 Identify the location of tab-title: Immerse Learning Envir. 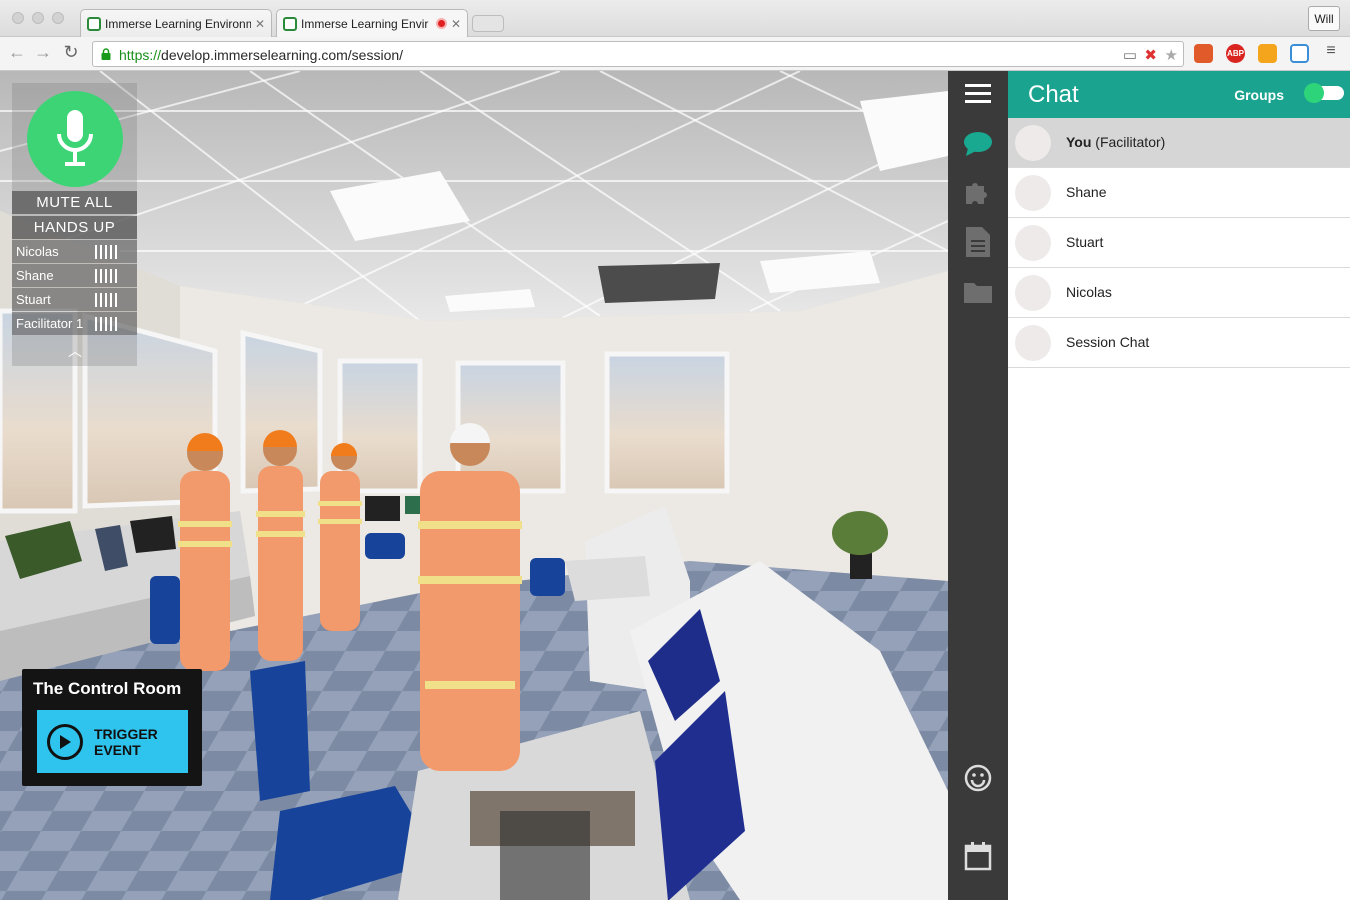
(365, 23).